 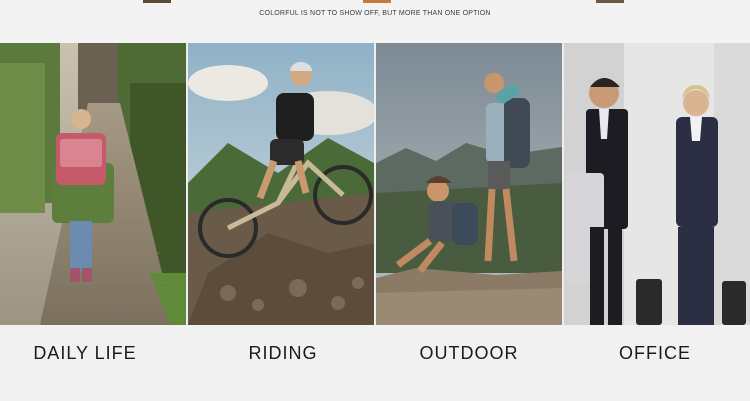 What do you see at coordinates (469, 353) in the screenshot?
I see `label-outdoor: OUTDOOR` at bounding box center [469, 353].